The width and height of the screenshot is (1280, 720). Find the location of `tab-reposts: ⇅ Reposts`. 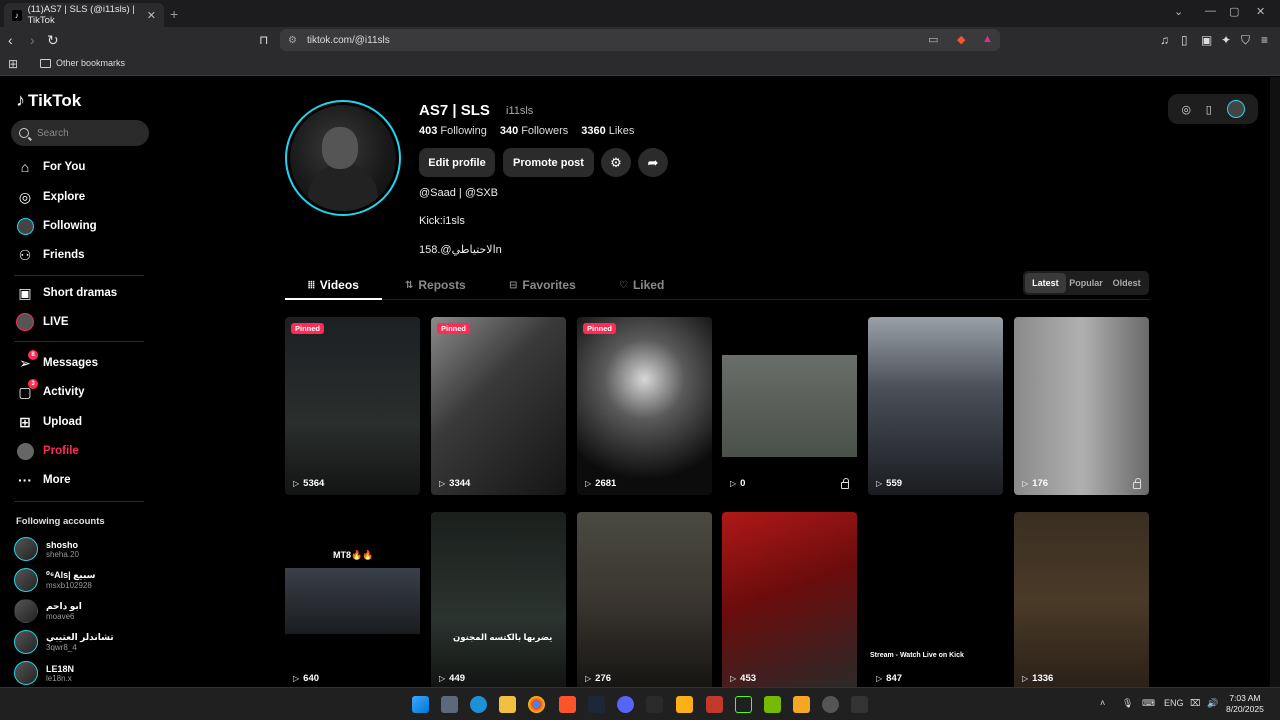

tab-reposts: ⇅ Reposts is located at coordinates (435, 285).